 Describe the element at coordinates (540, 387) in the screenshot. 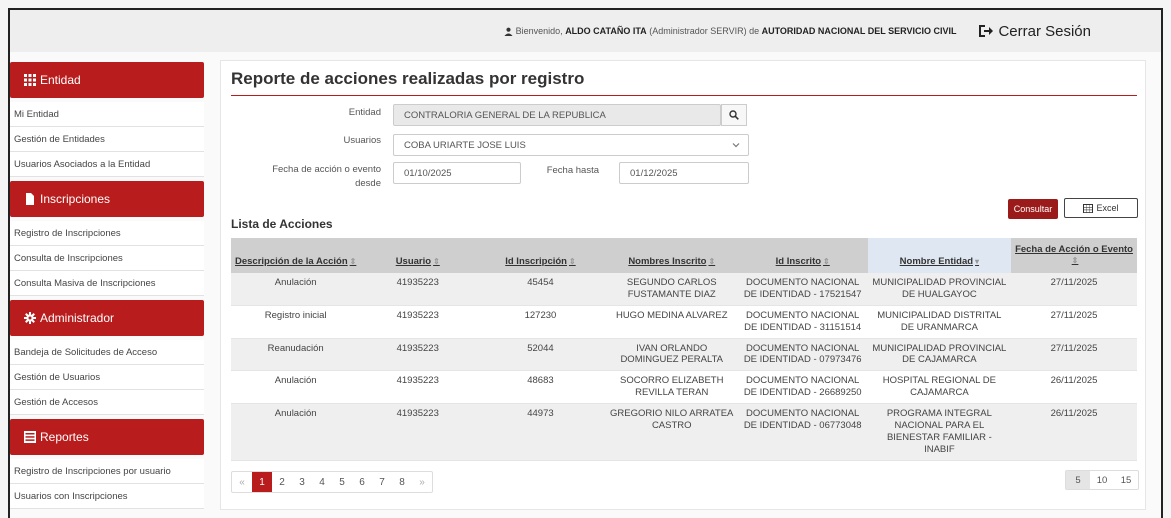

I see `cell-id-inscripcion: 48683` at that location.